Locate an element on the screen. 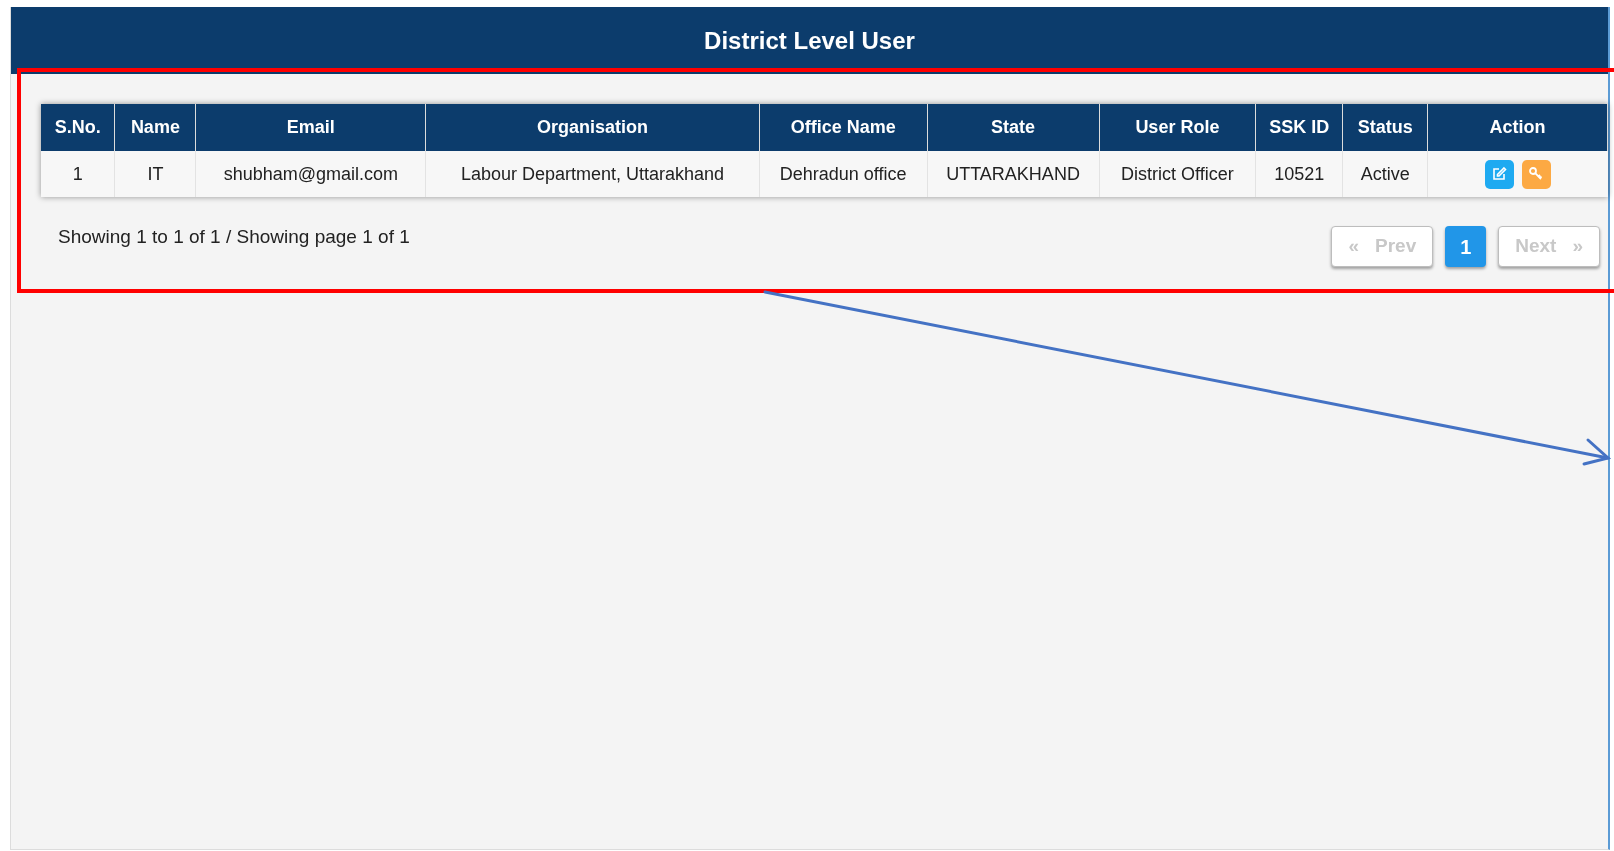 Image resolution: width=1614 pixels, height=851 pixels. column-header: S.No. is located at coordinates (78, 127).